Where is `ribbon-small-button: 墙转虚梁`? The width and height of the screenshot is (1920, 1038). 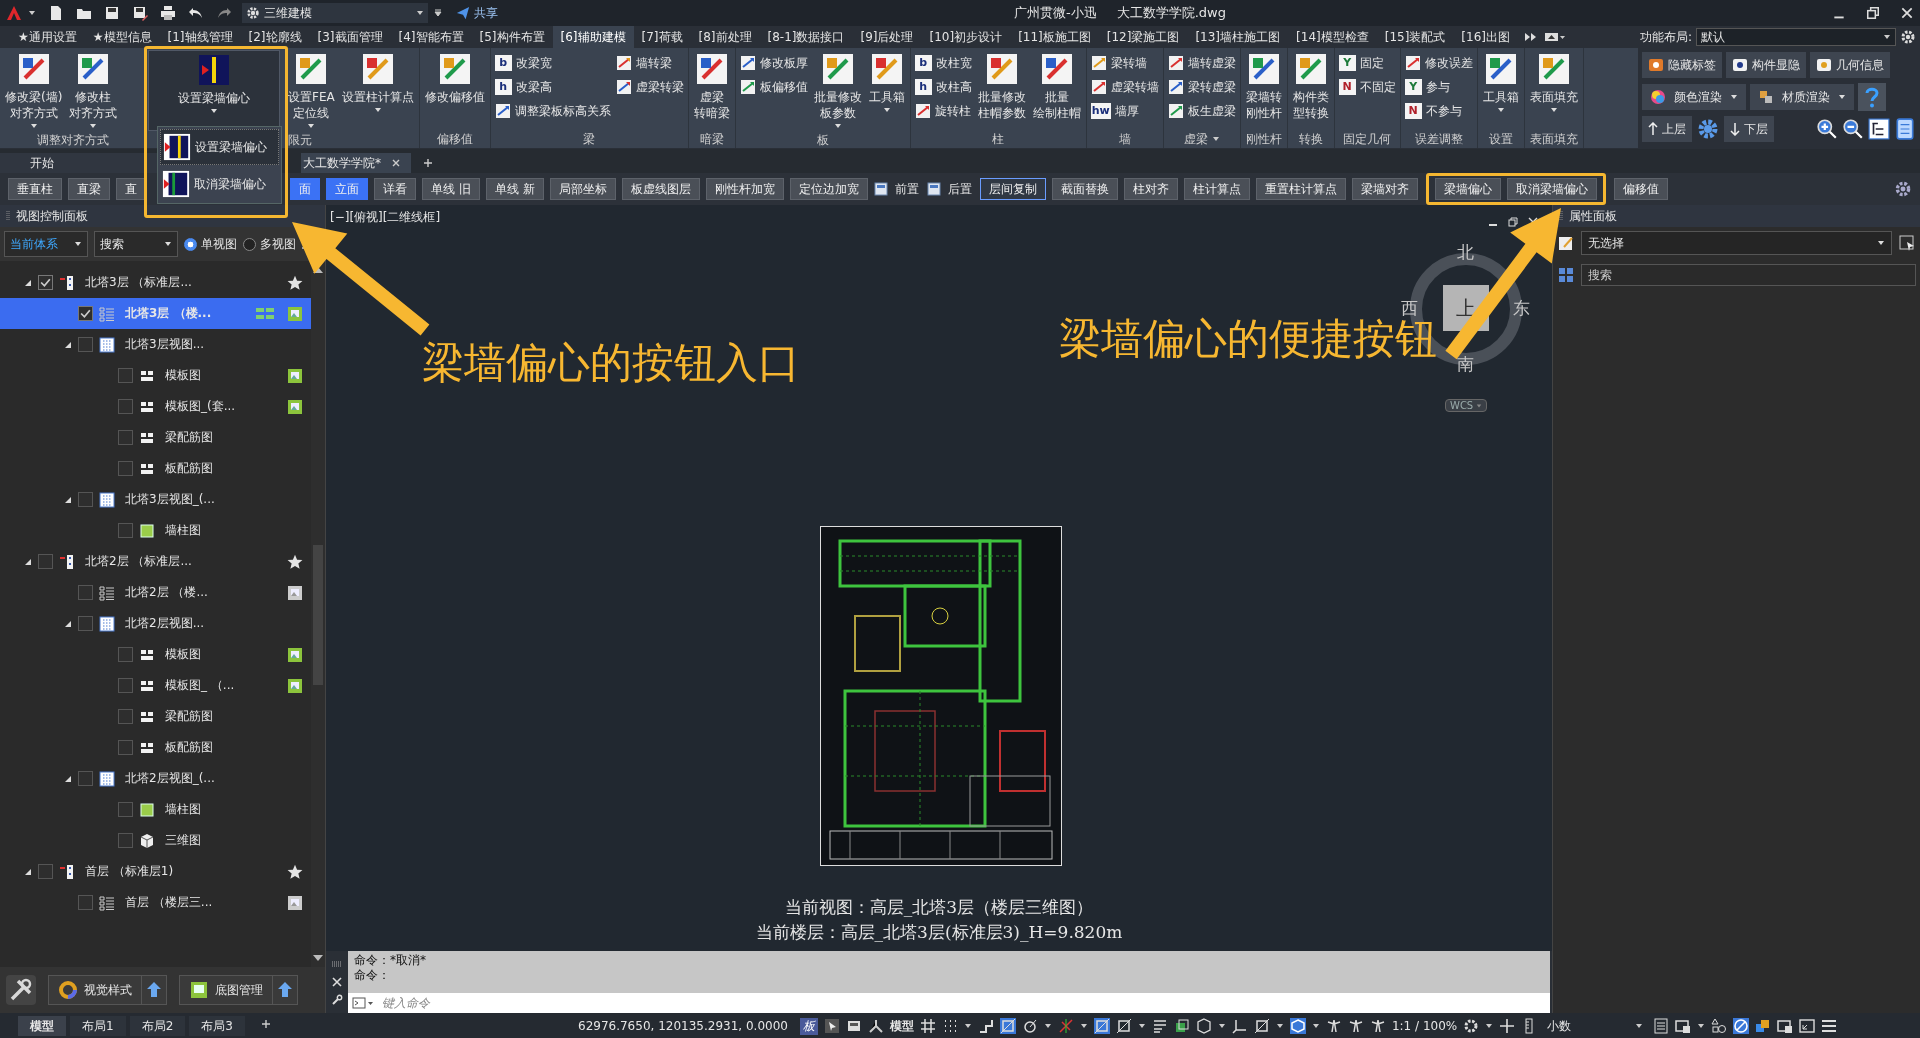
ribbon-small-button: 墙转虚梁 is located at coordinates (1201, 63).